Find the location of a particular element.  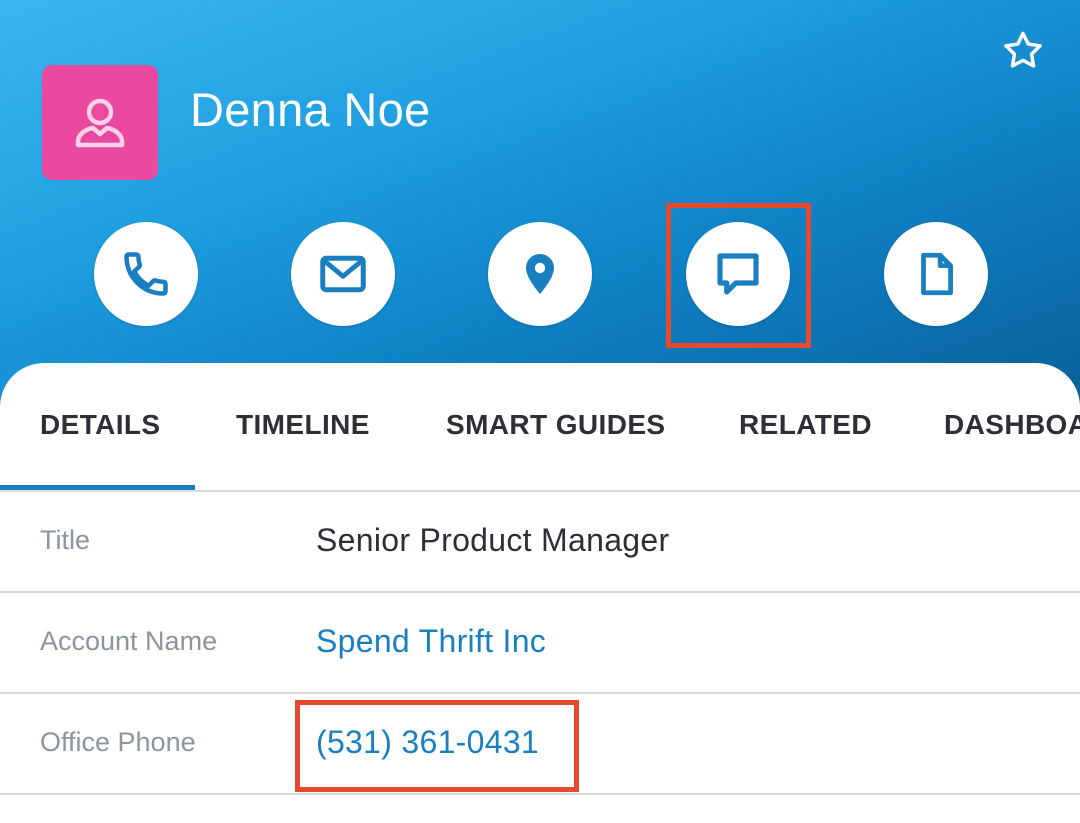

active-tab-indicator is located at coordinates (97, 487).